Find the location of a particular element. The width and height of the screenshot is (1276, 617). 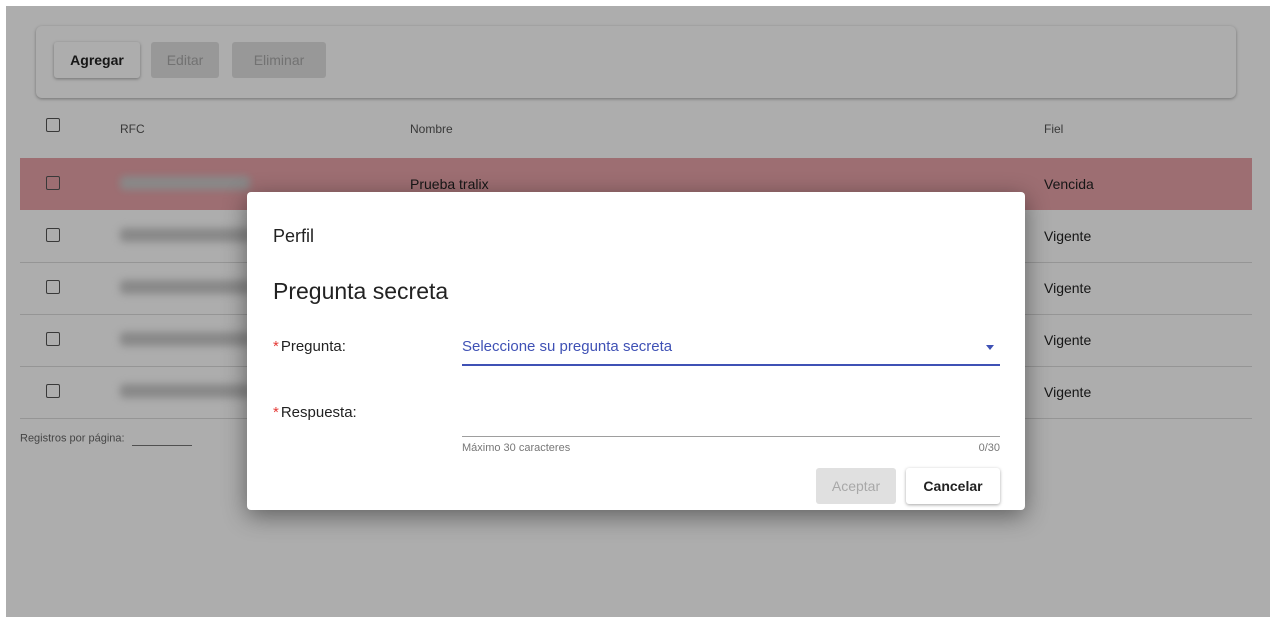

dropdown-arrow-icon is located at coordinates (990, 347).